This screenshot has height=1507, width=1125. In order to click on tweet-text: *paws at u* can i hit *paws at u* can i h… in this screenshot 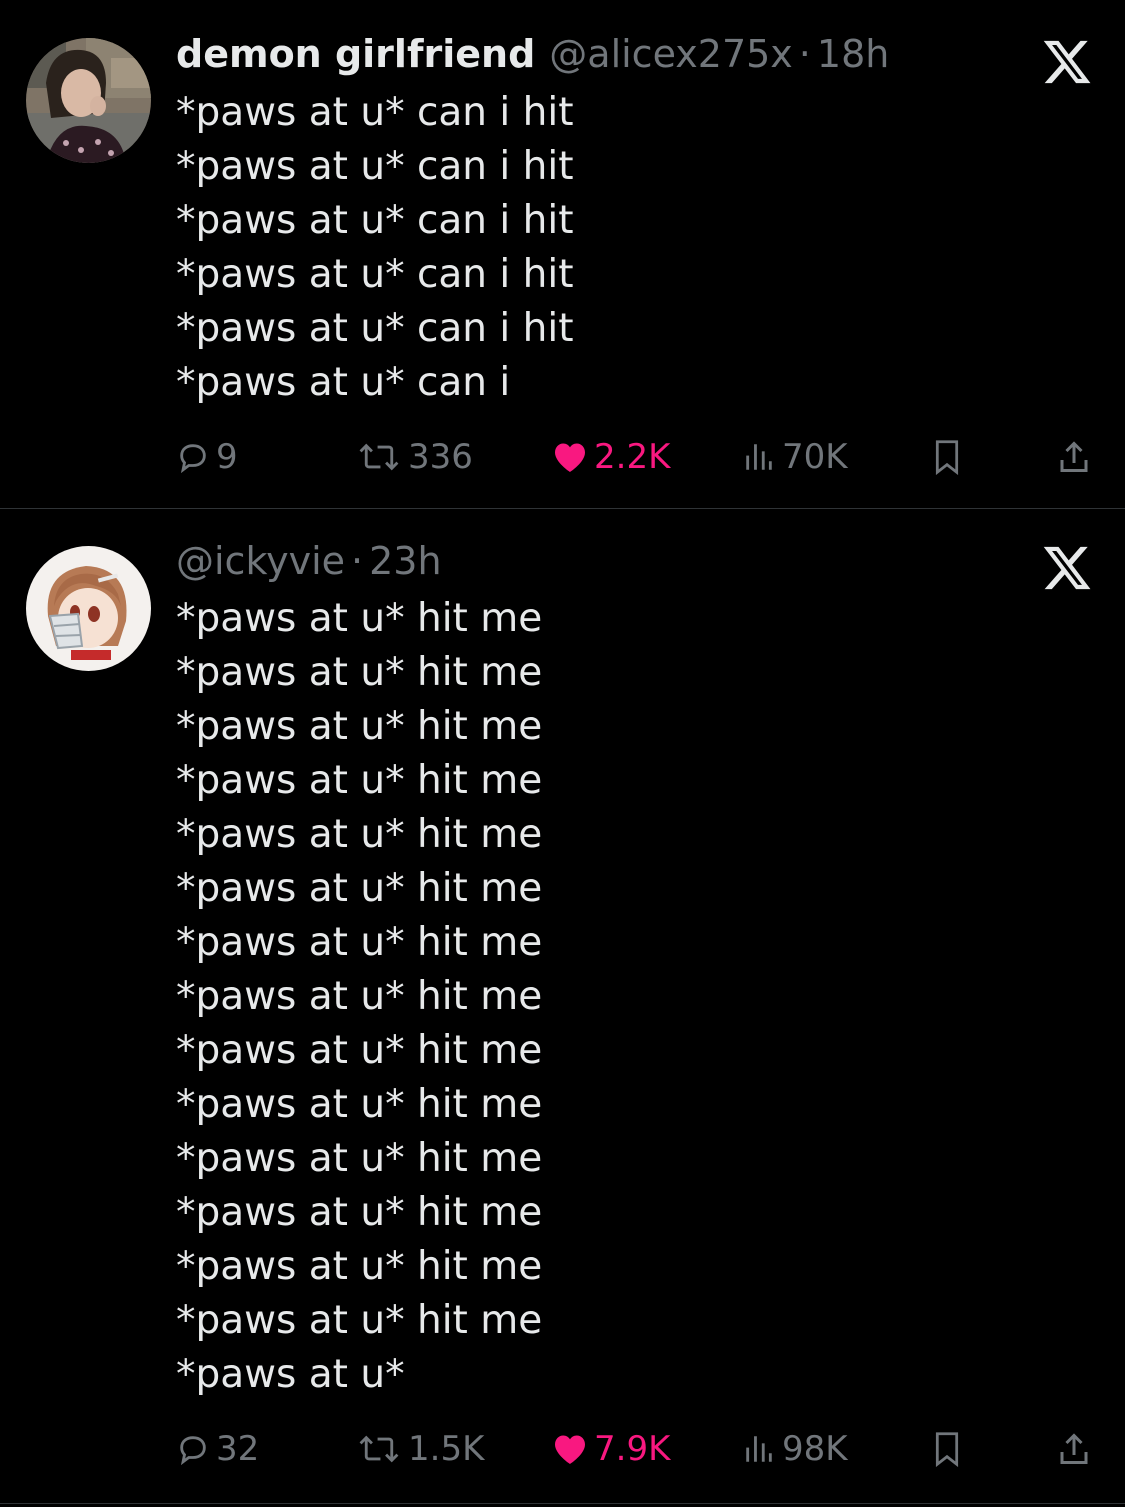, I will do `click(375, 248)`.